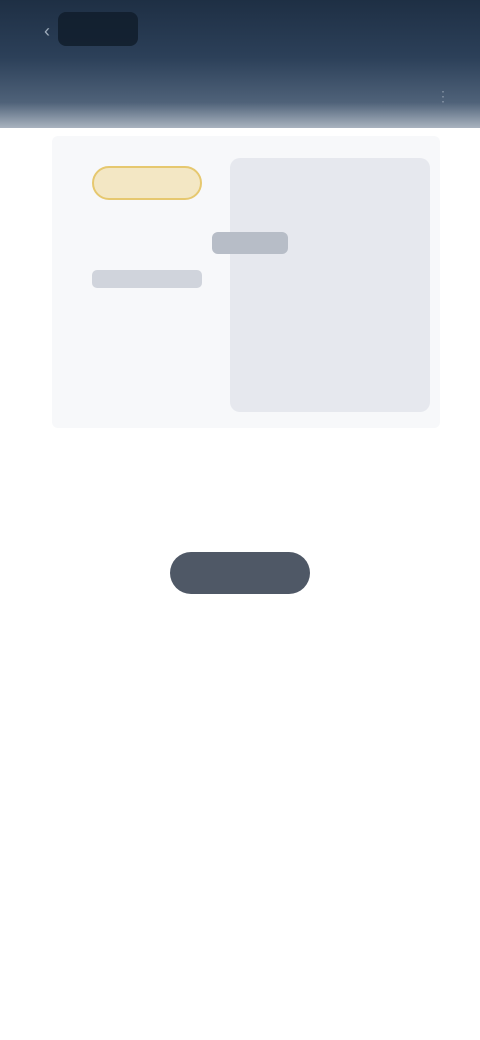 This screenshot has width=480, height=1040. Describe the element at coordinates (250, 243) in the screenshot. I see `illustration-label` at that location.